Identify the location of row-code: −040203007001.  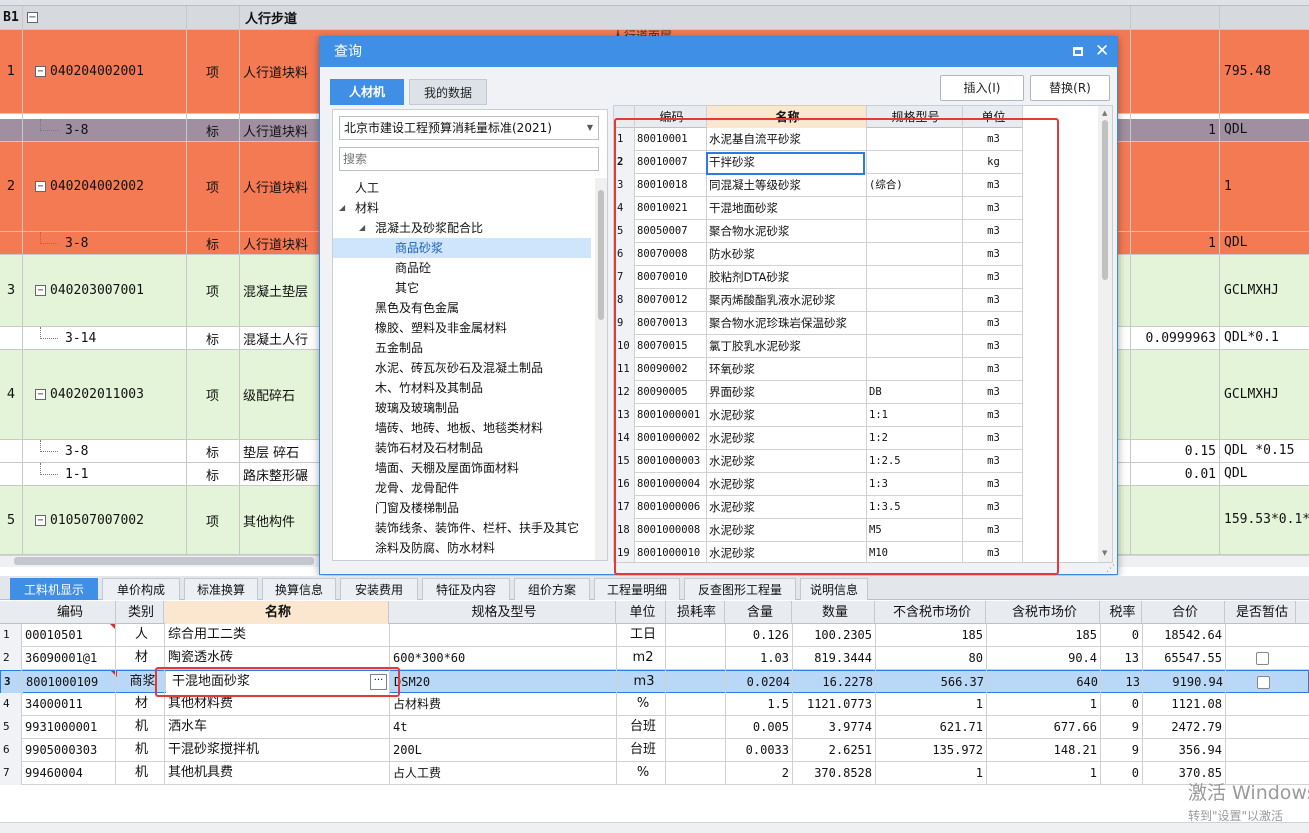
(109, 290).